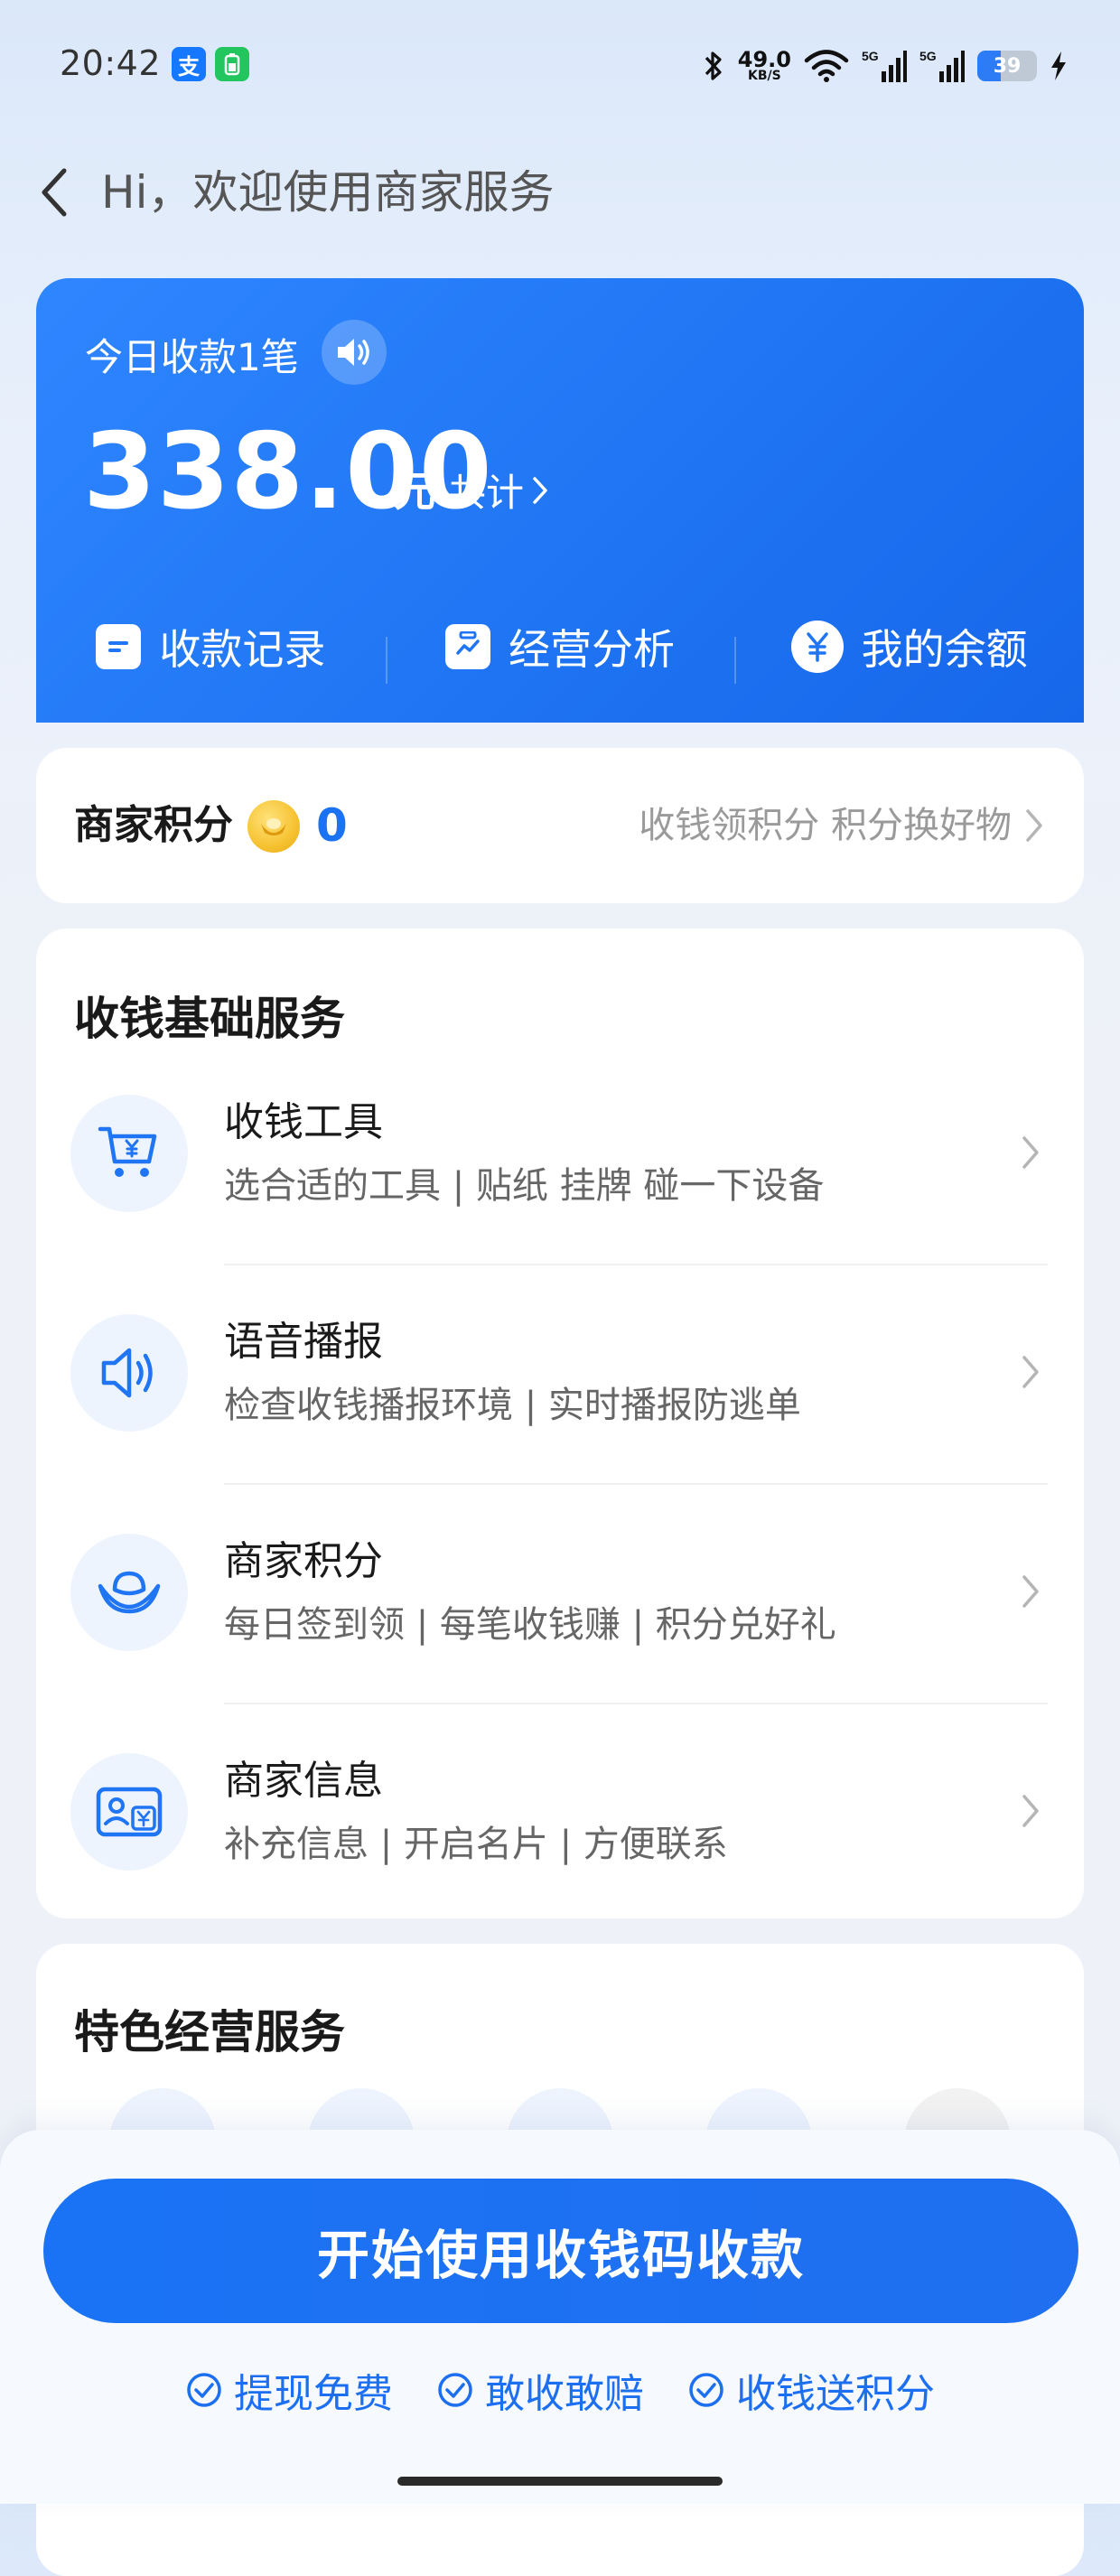 The image size is (1120, 2576). Describe the element at coordinates (129, 1153) in the screenshot. I see `cart-yuan-icon` at that location.